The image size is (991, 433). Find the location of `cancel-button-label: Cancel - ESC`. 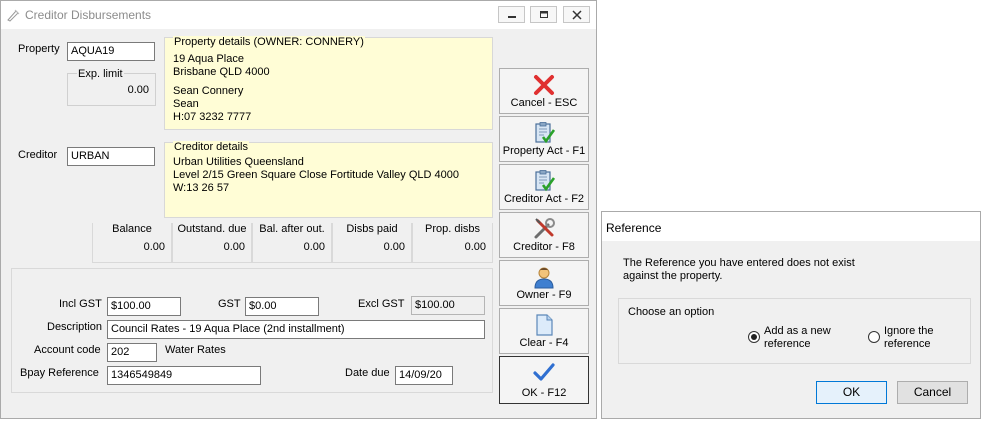

cancel-button-label: Cancel - ESC is located at coordinates (544, 103).